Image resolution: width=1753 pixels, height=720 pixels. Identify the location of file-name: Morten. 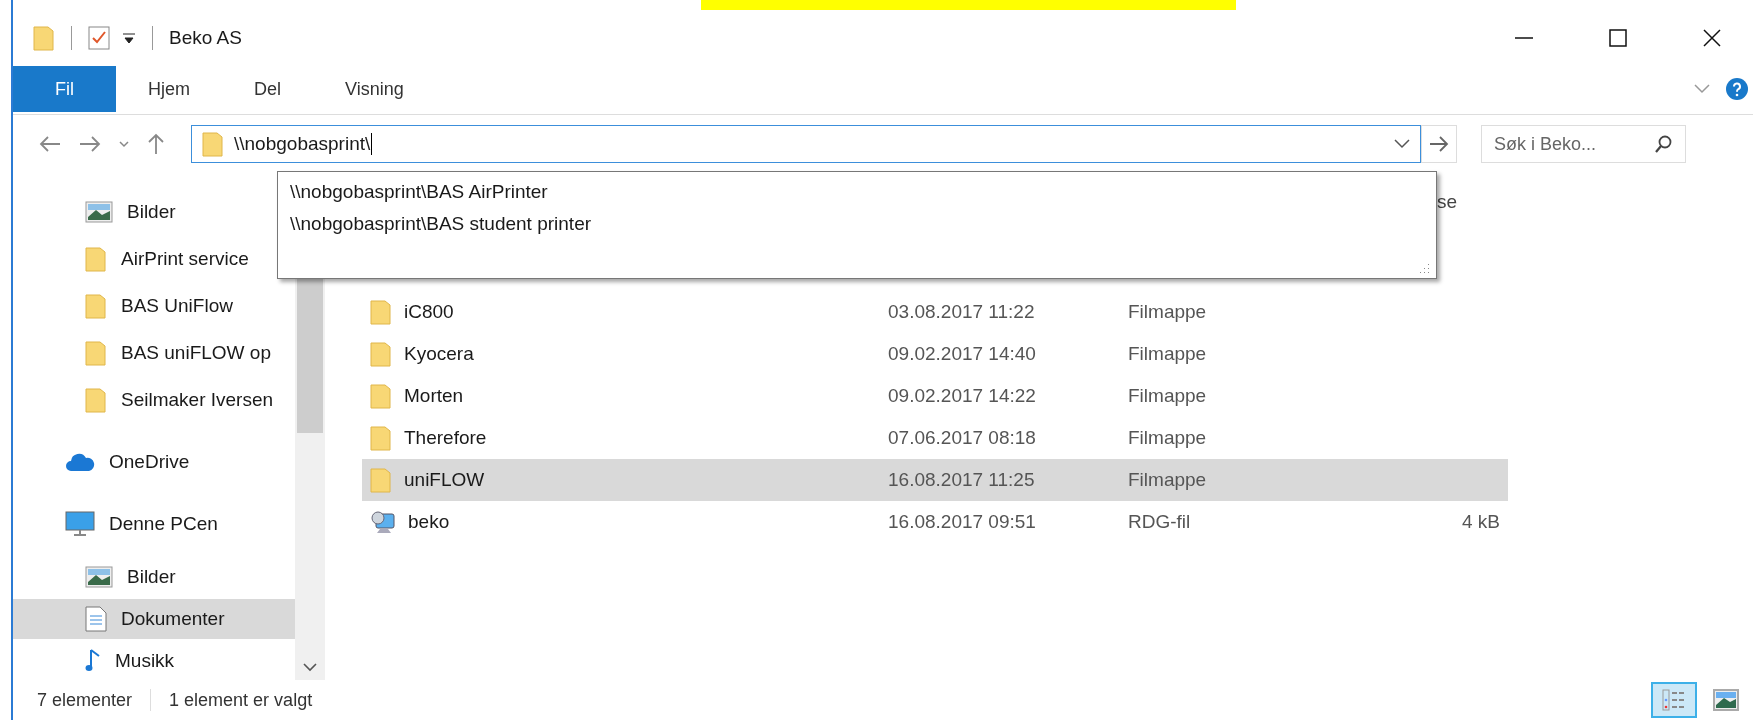
(434, 396).